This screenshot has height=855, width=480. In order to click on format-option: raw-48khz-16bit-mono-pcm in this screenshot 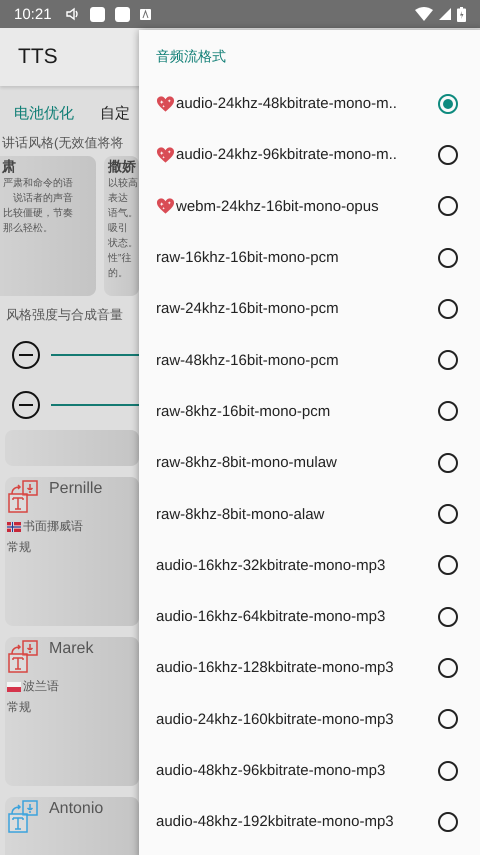, I will do `click(297, 360)`.